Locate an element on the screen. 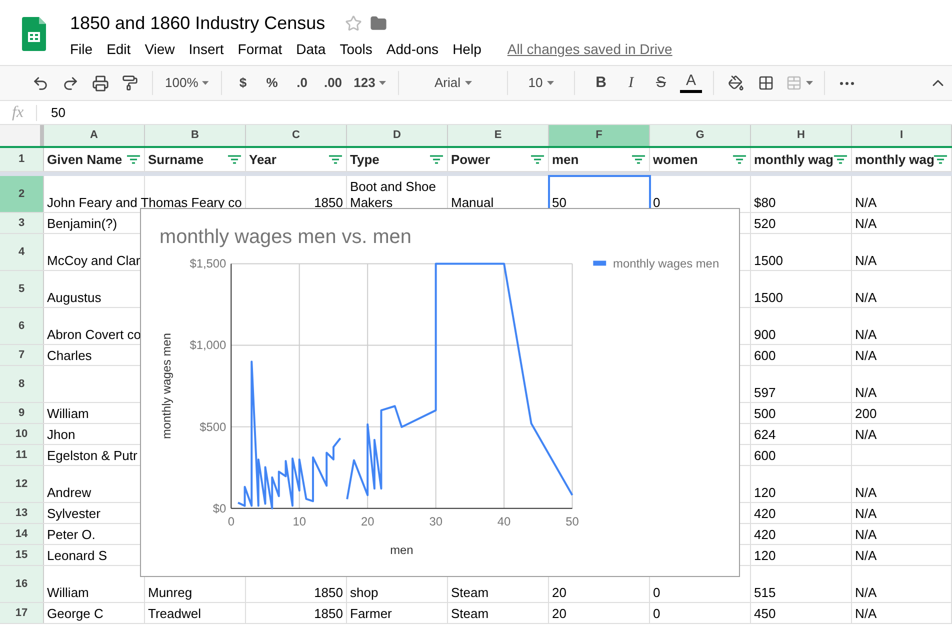 The width and height of the screenshot is (952, 630). row-header: 5 is located at coordinates (22, 289).